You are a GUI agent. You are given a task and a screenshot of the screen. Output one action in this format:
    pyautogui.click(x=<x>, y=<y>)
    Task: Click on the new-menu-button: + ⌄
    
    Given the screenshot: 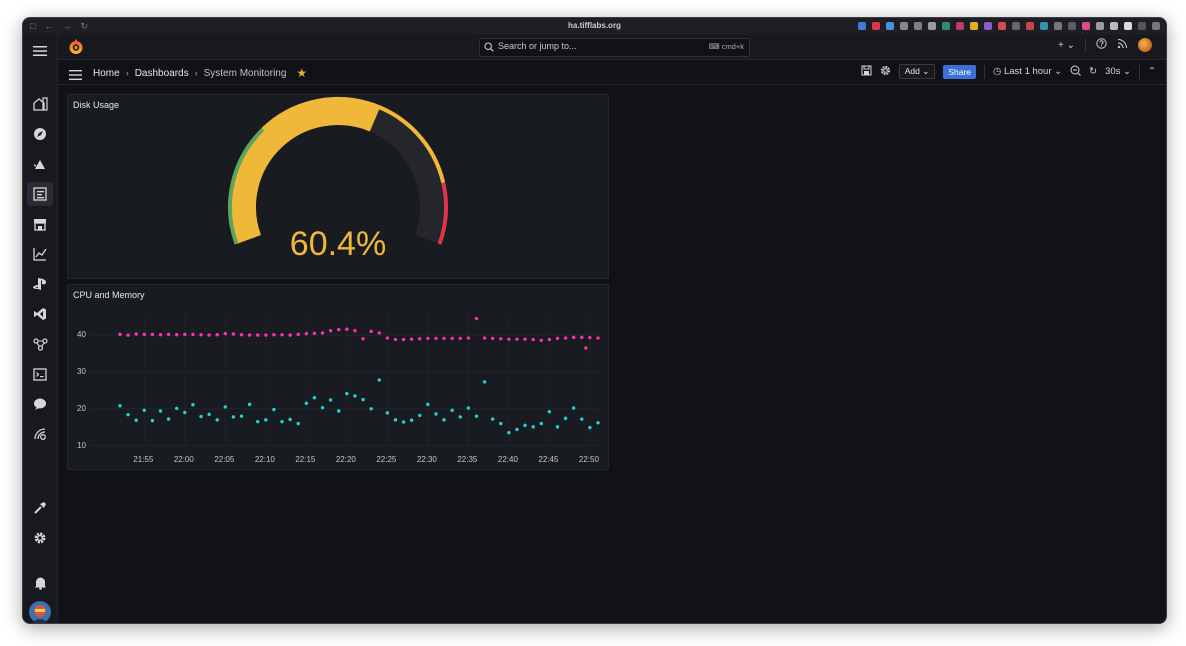 What is the action you would take?
    pyautogui.click(x=1066, y=45)
    